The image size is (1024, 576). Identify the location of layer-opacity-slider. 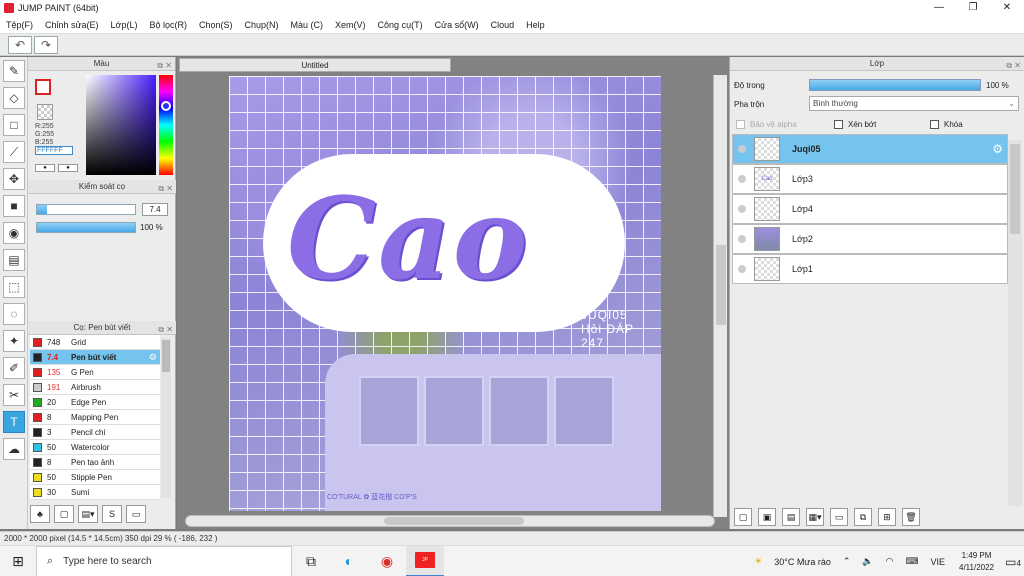
(895, 85).